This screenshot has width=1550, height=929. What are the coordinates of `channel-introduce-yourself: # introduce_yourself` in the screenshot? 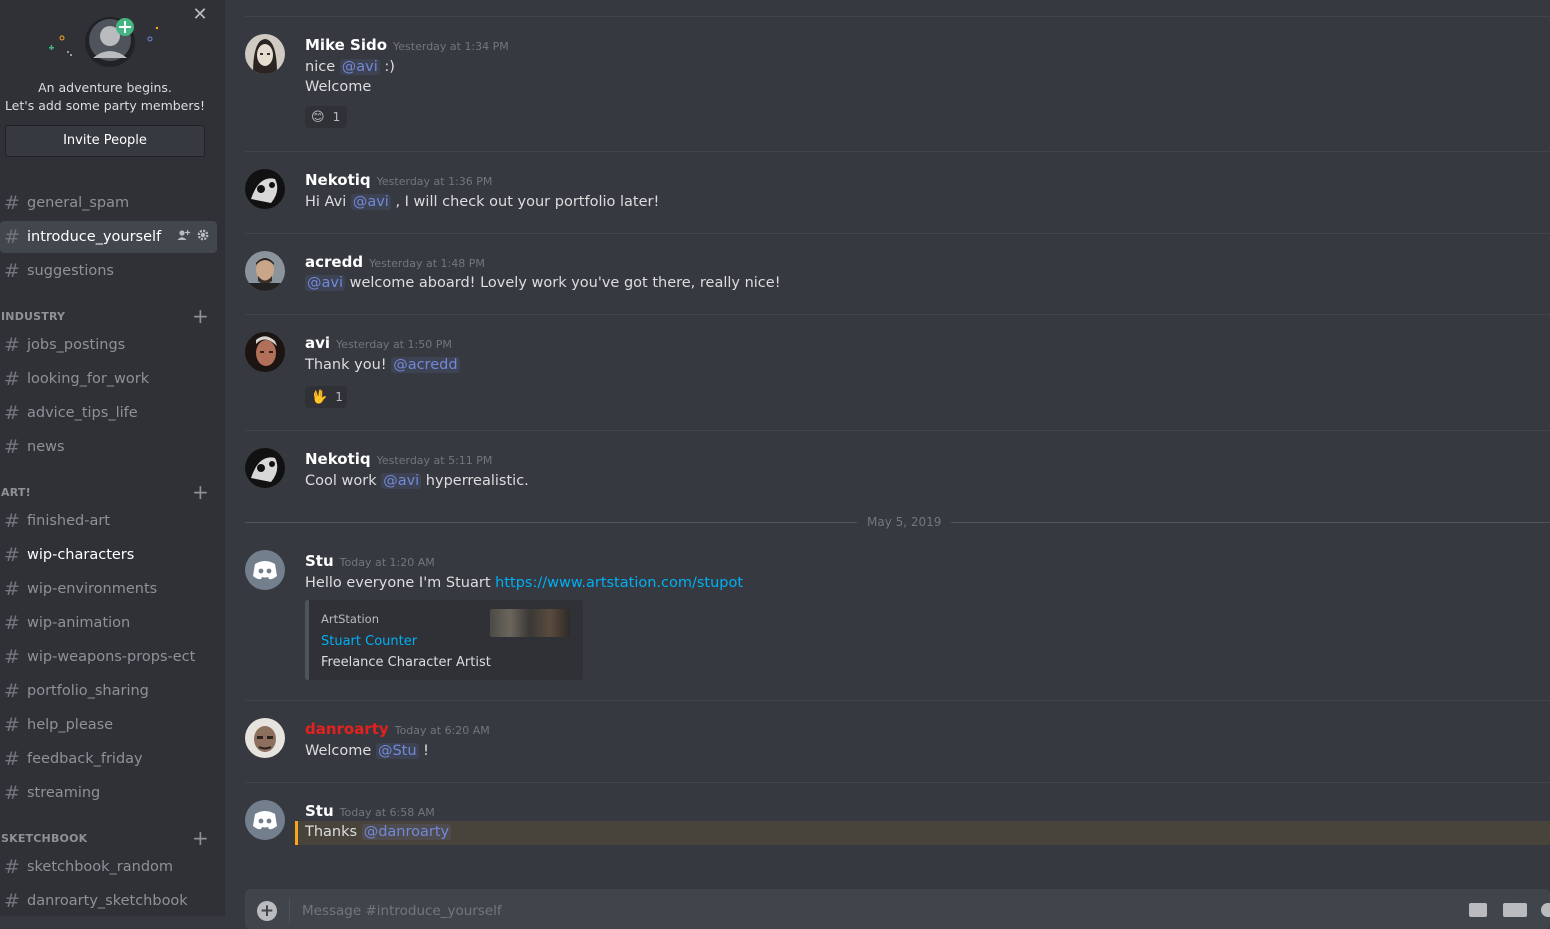 It's located at (108, 237).